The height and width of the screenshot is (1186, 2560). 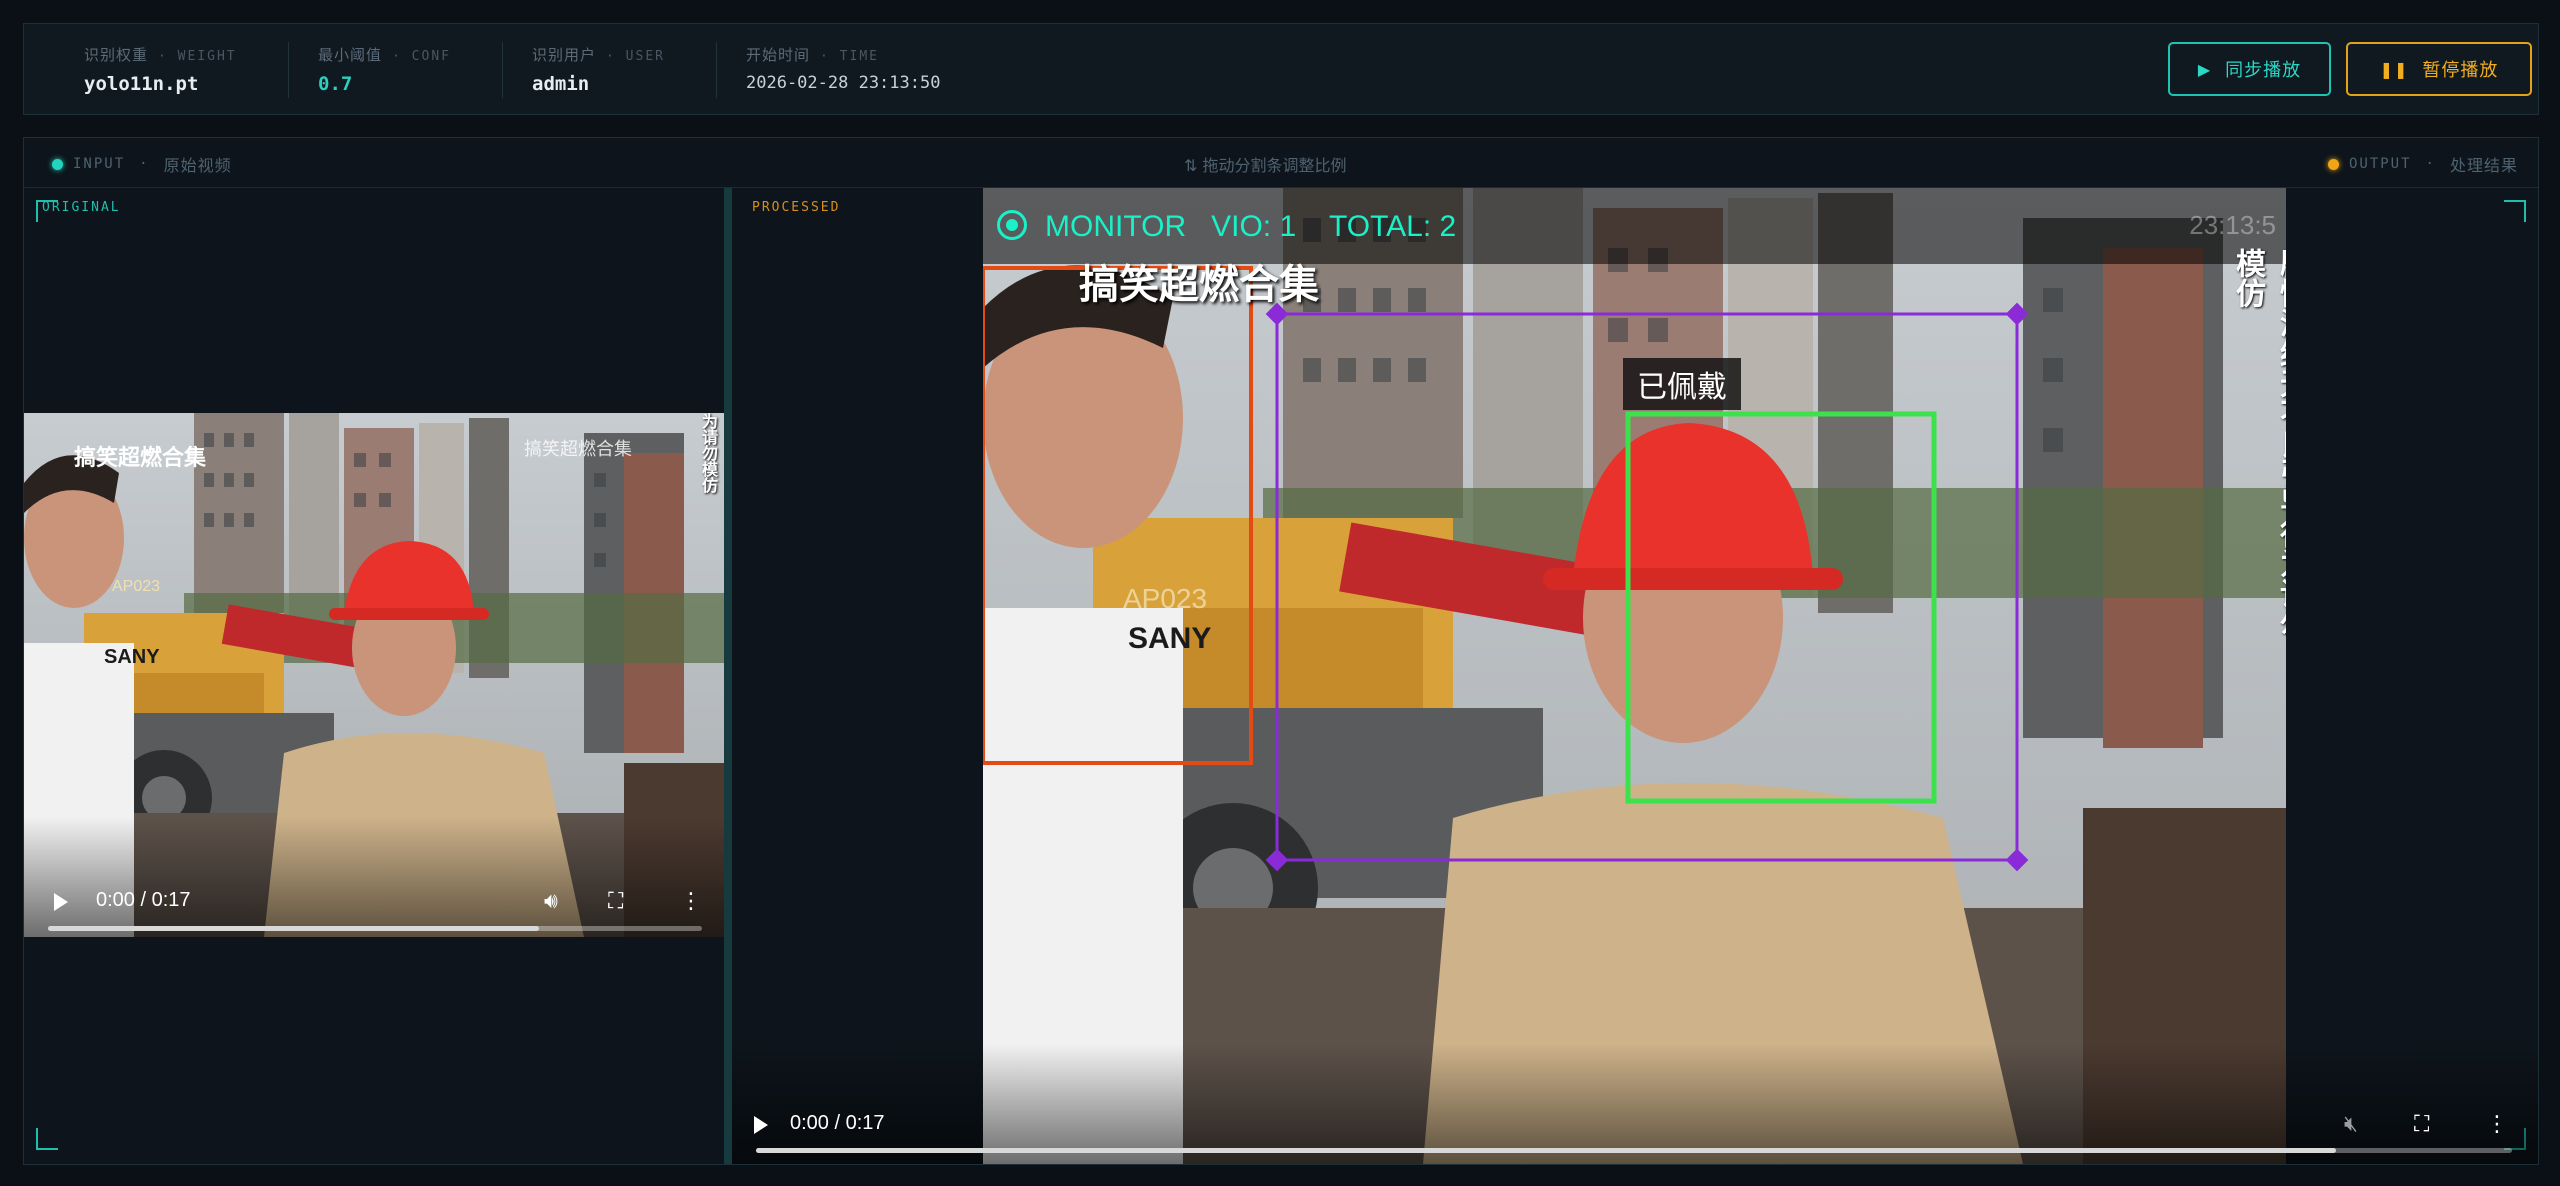 I want to click on hud-time: 23:13:5, so click(x=2232, y=225).